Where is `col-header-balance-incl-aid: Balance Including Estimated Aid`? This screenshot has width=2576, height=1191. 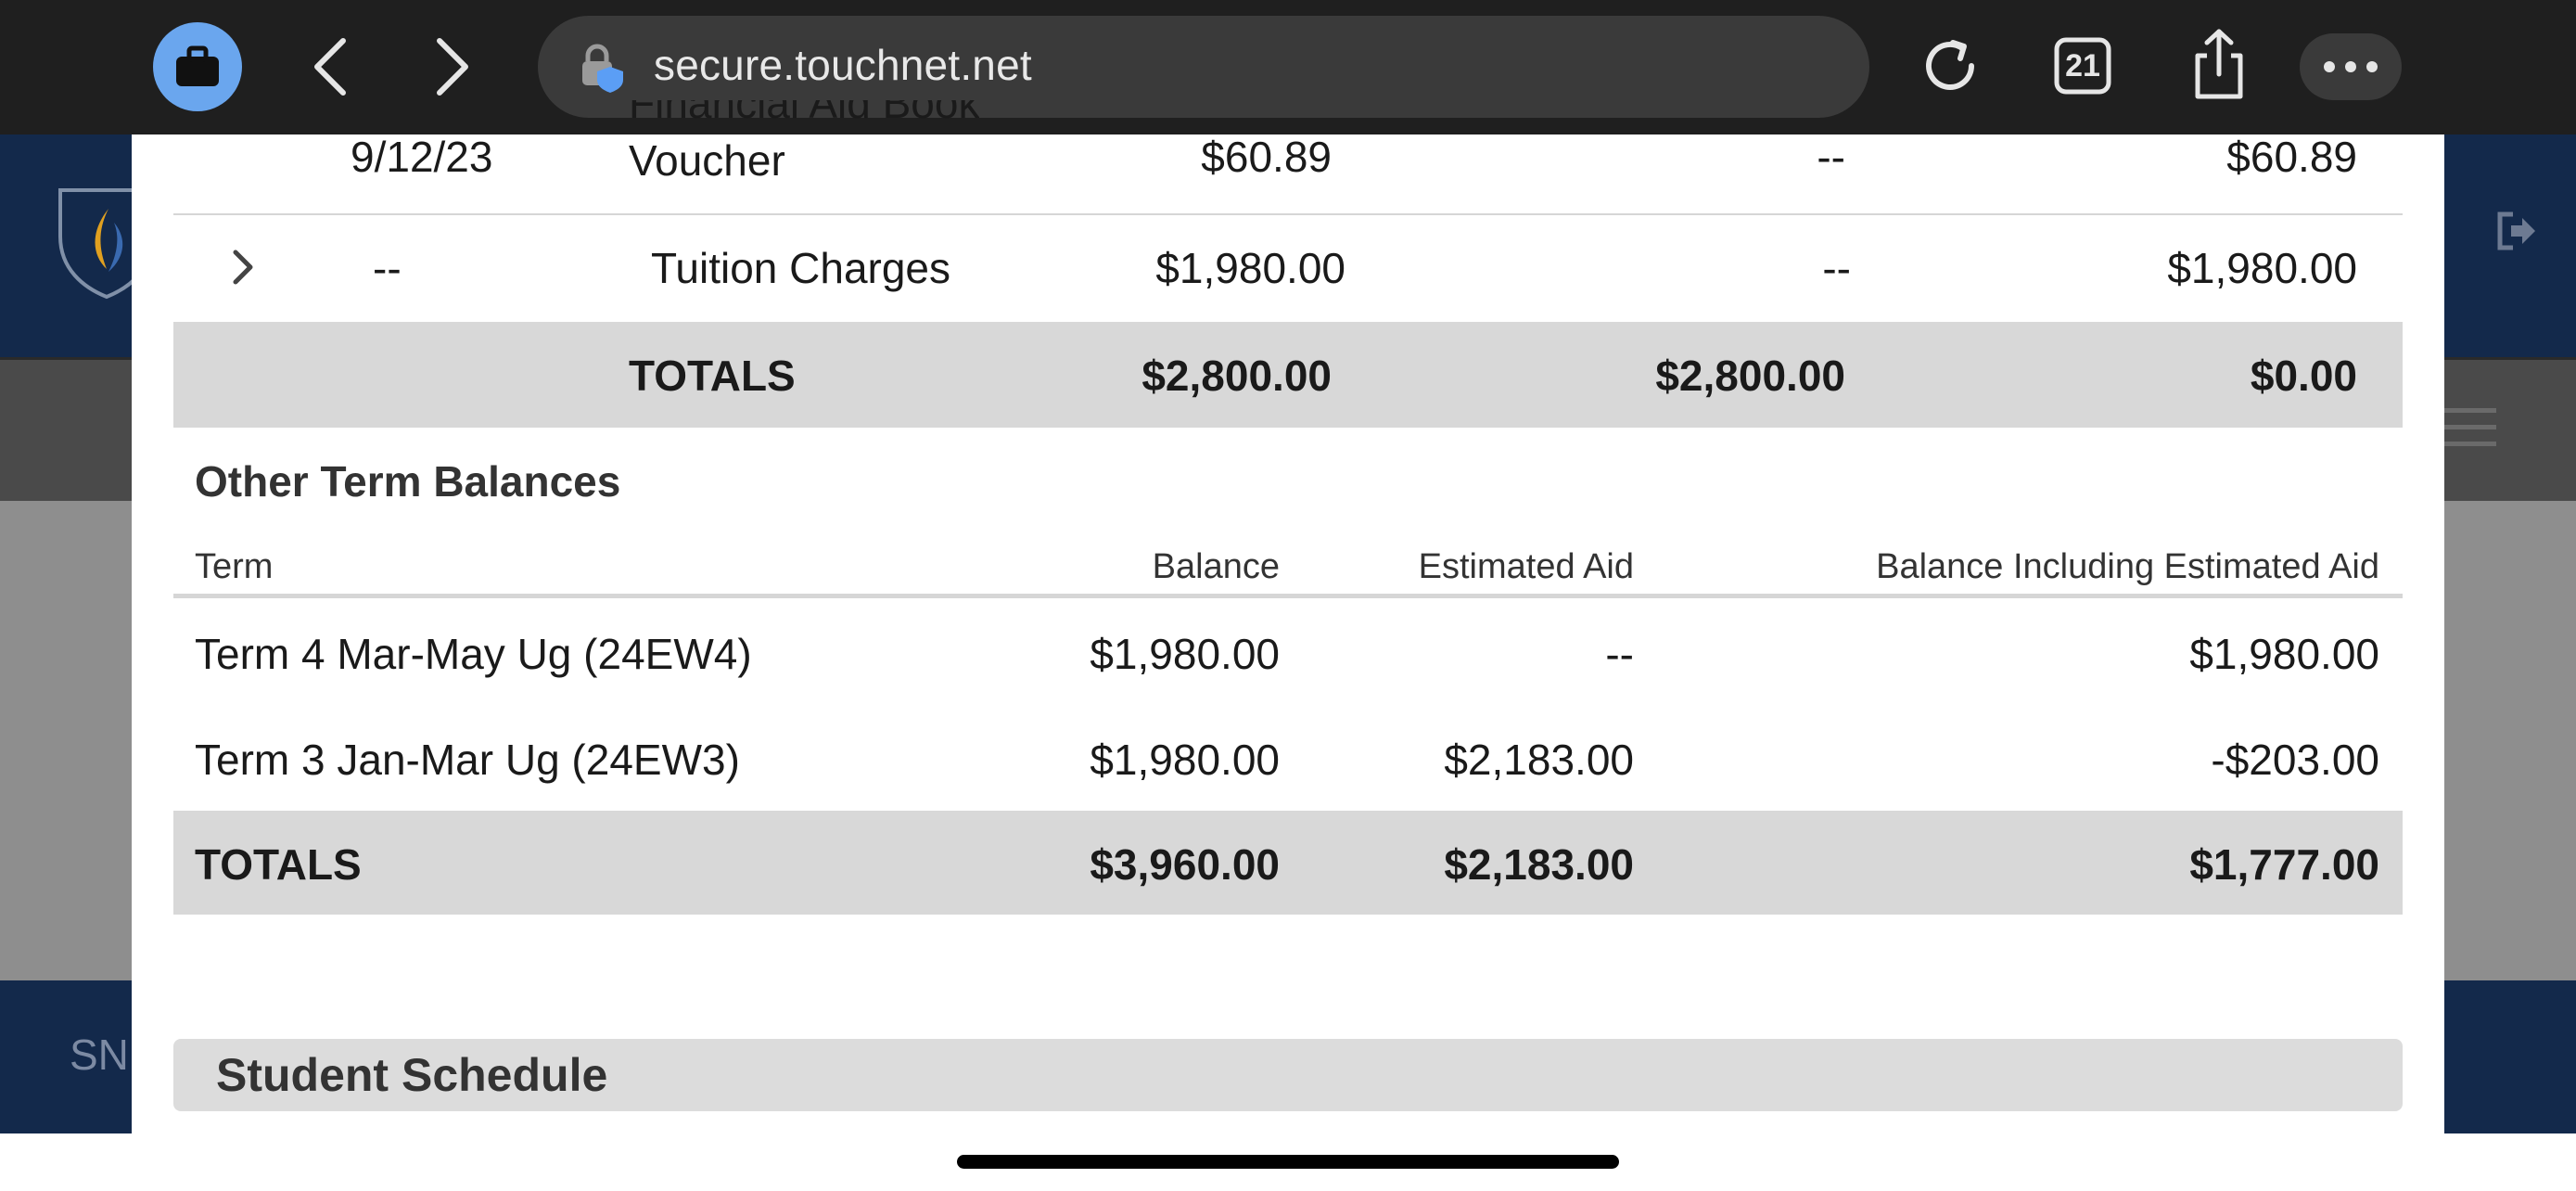
col-header-balance-incl-aid: Balance Including Estimated Aid is located at coordinates (2127, 566).